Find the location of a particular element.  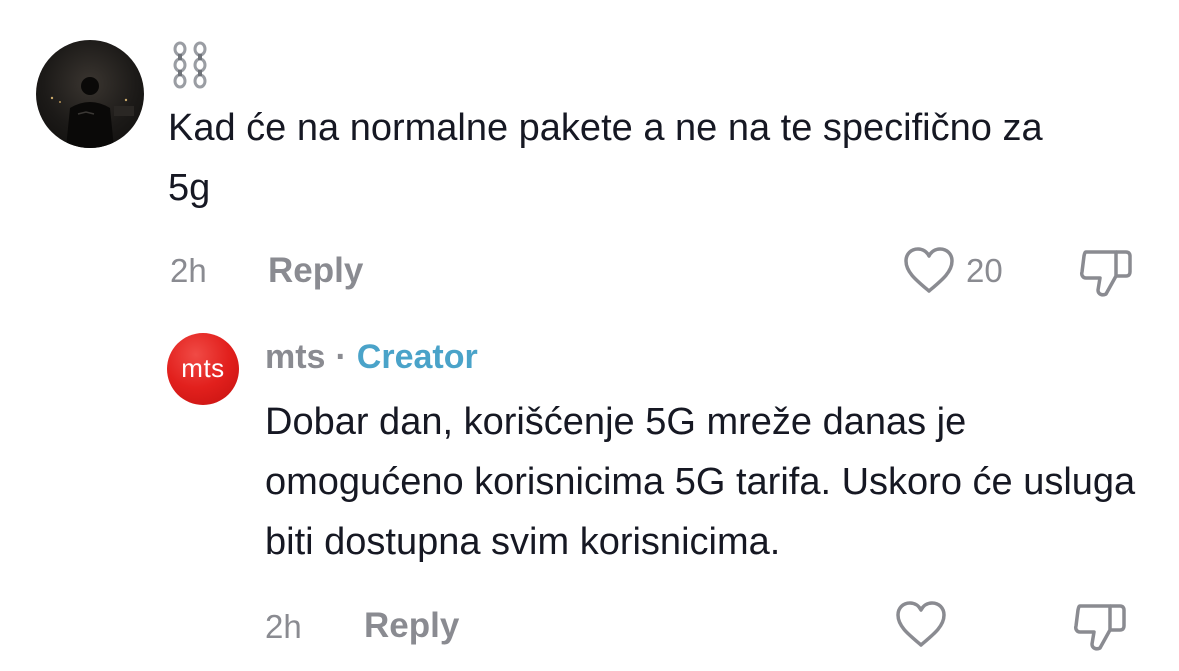

like-count: 20 is located at coordinates (984, 270).